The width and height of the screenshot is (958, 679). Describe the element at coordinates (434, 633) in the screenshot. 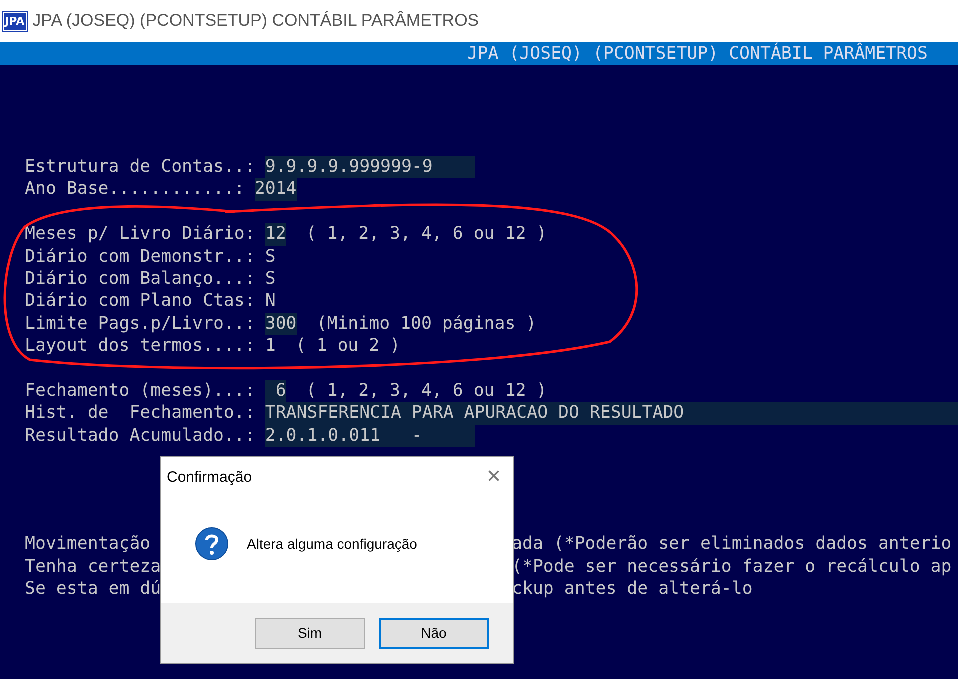

I see `dialog-button: Não` at that location.